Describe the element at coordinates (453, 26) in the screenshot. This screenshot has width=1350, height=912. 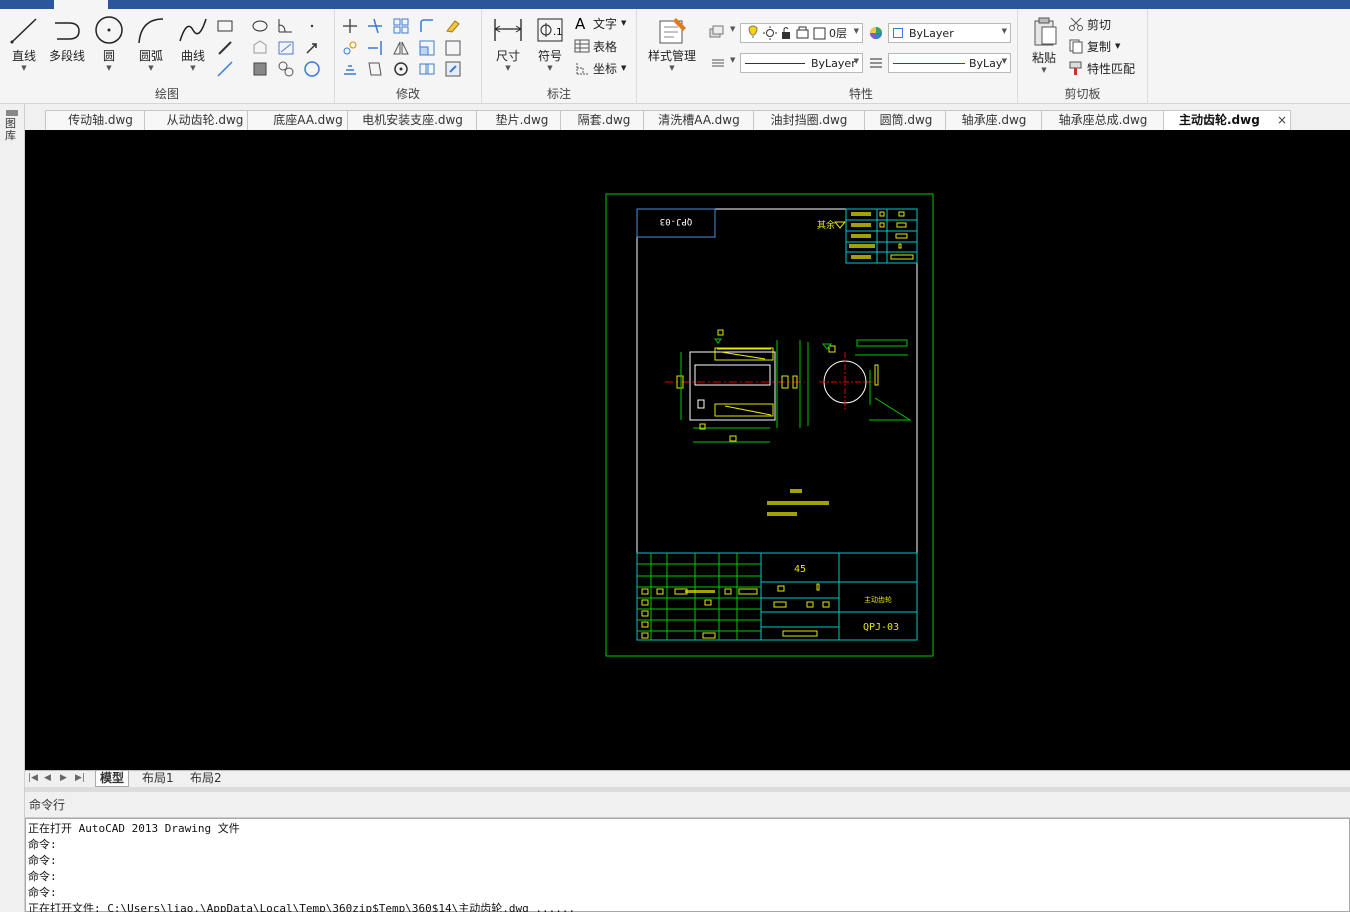
I see `erase-icon` at that location.